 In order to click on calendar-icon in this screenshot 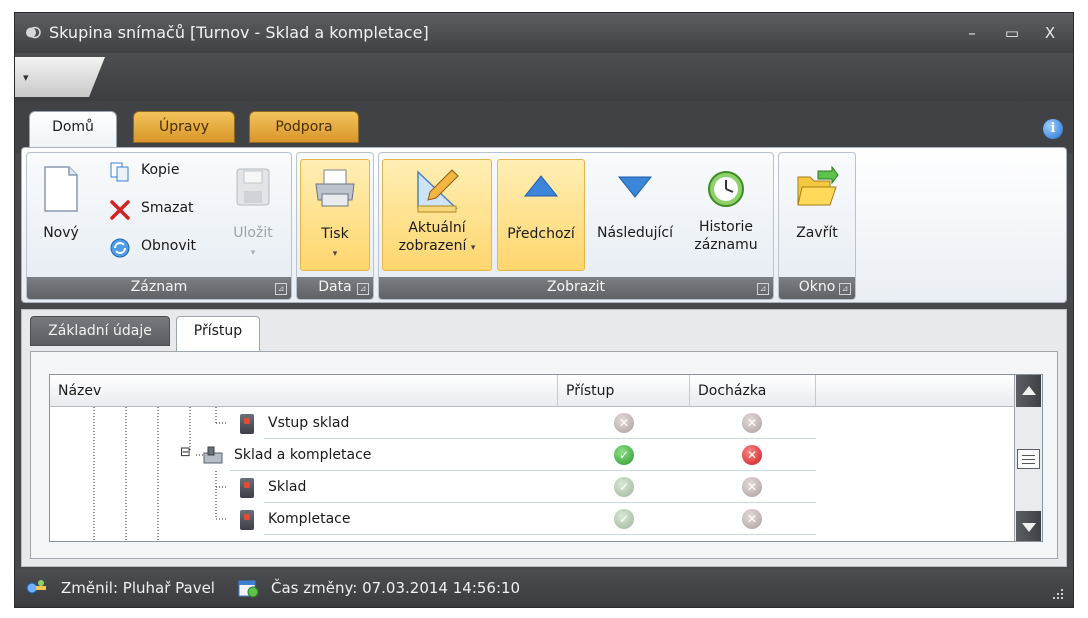, I will do `click(248, 589)`.